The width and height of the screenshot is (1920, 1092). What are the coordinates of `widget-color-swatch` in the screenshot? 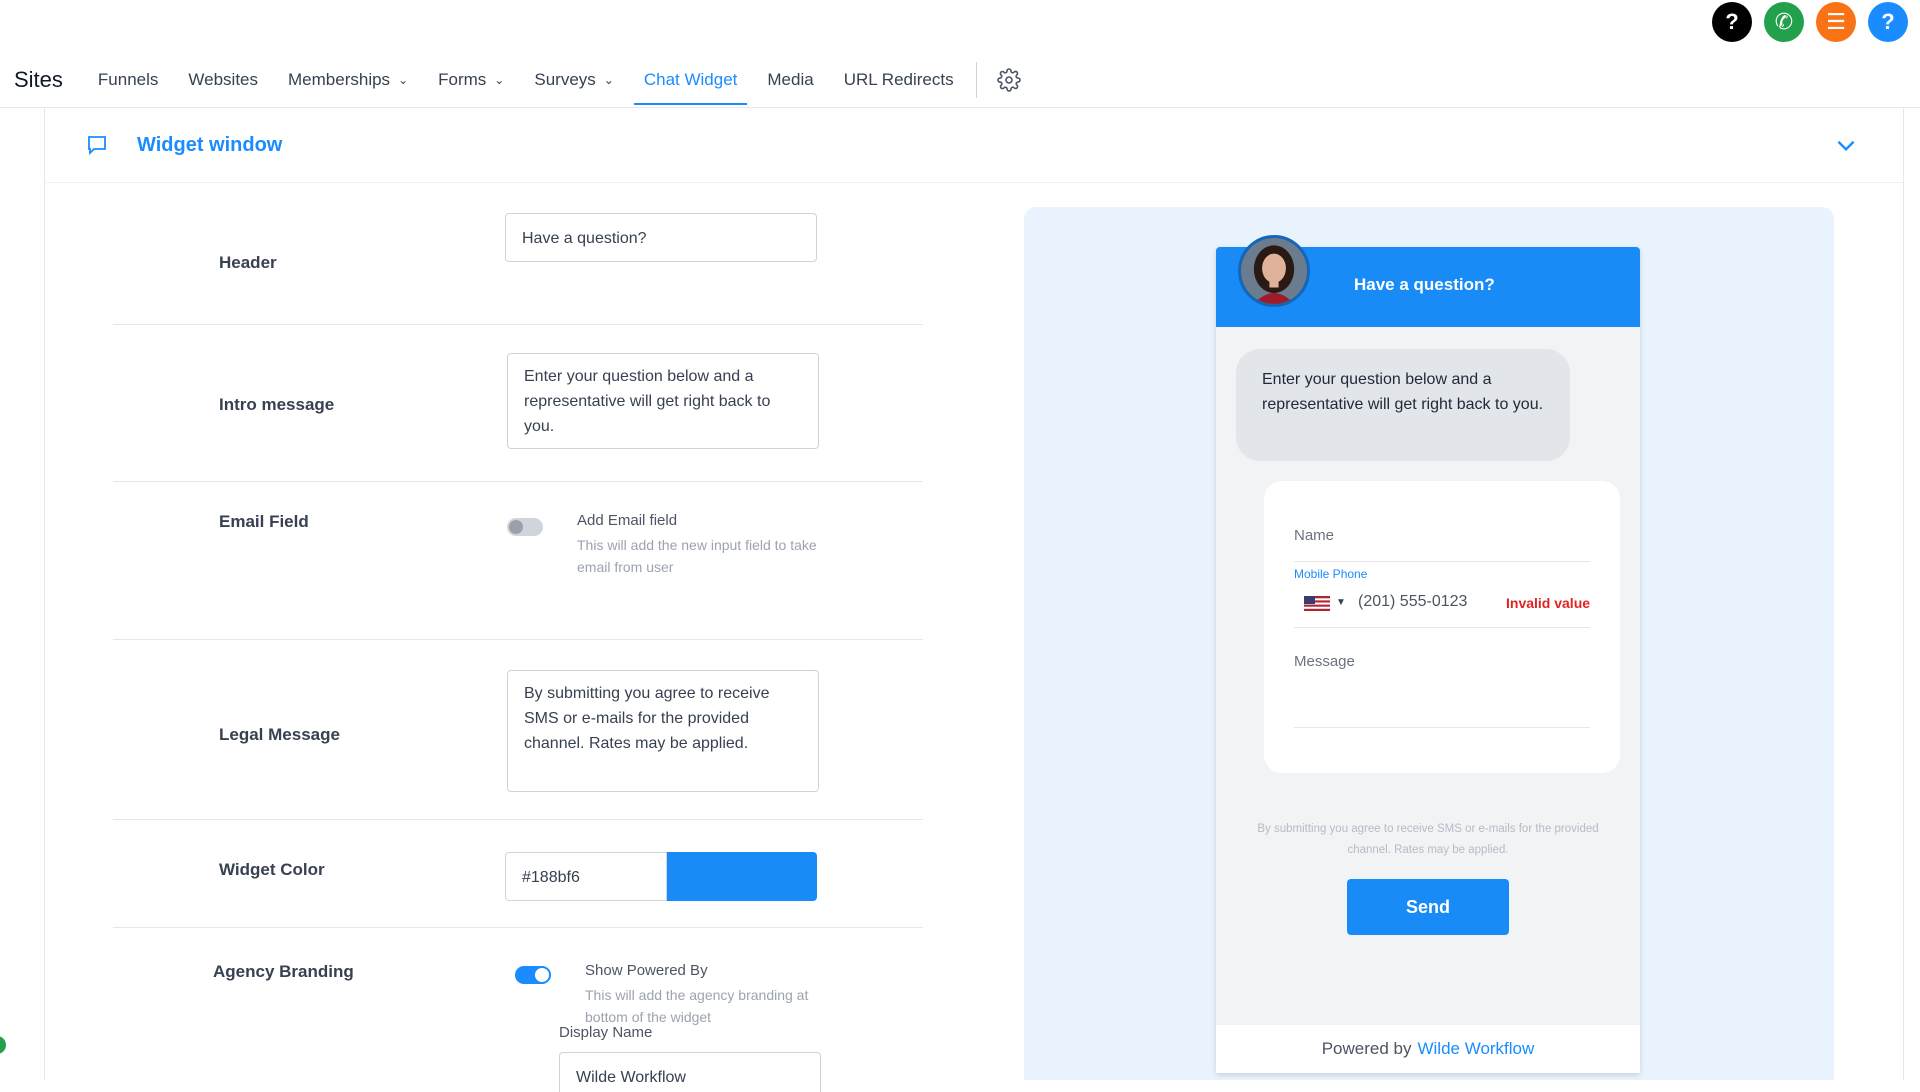 It's located at (742, 876).